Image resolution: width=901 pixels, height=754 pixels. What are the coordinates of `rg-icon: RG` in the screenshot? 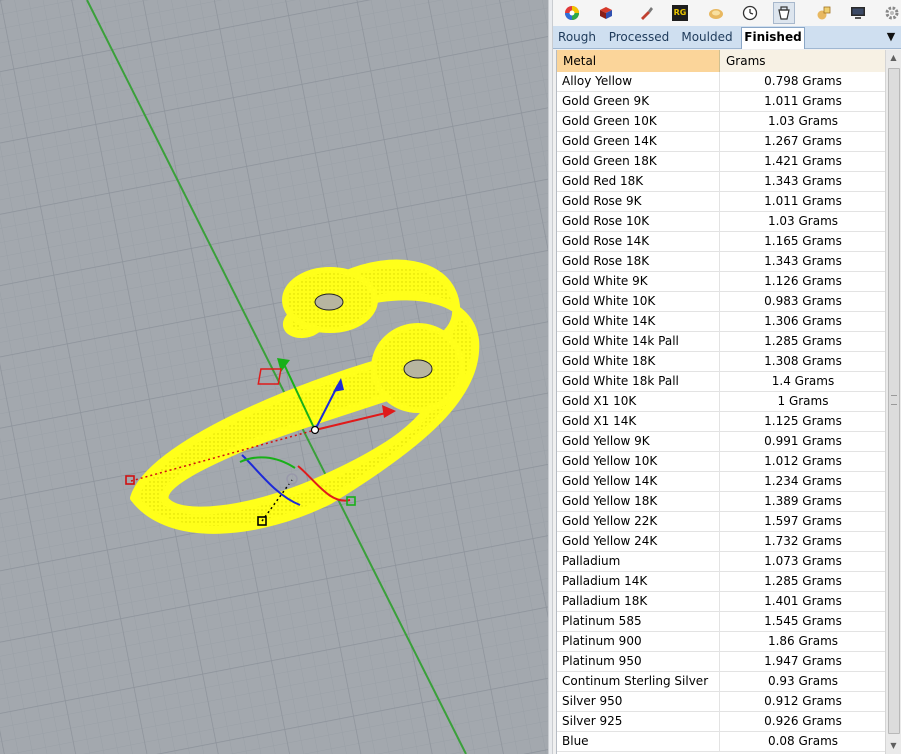 It's located at (680, 13).